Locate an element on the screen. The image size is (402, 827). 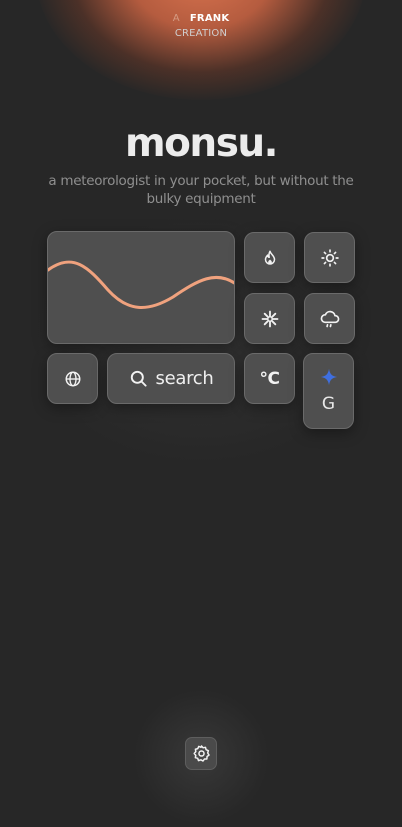
sparkle-icon is located at coordinates (329, 377).